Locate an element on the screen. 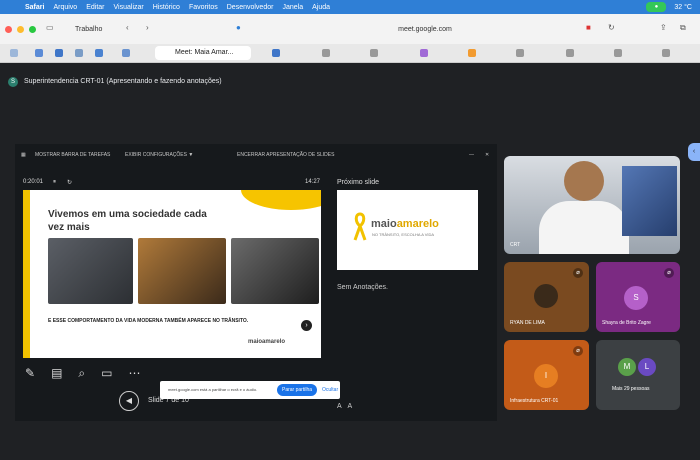 Image resolution: width=700 pixels, height=460 pixels. participant-tile-ryan: ⌀ RYAN DE LIMA is located at coordinates (546, 297).